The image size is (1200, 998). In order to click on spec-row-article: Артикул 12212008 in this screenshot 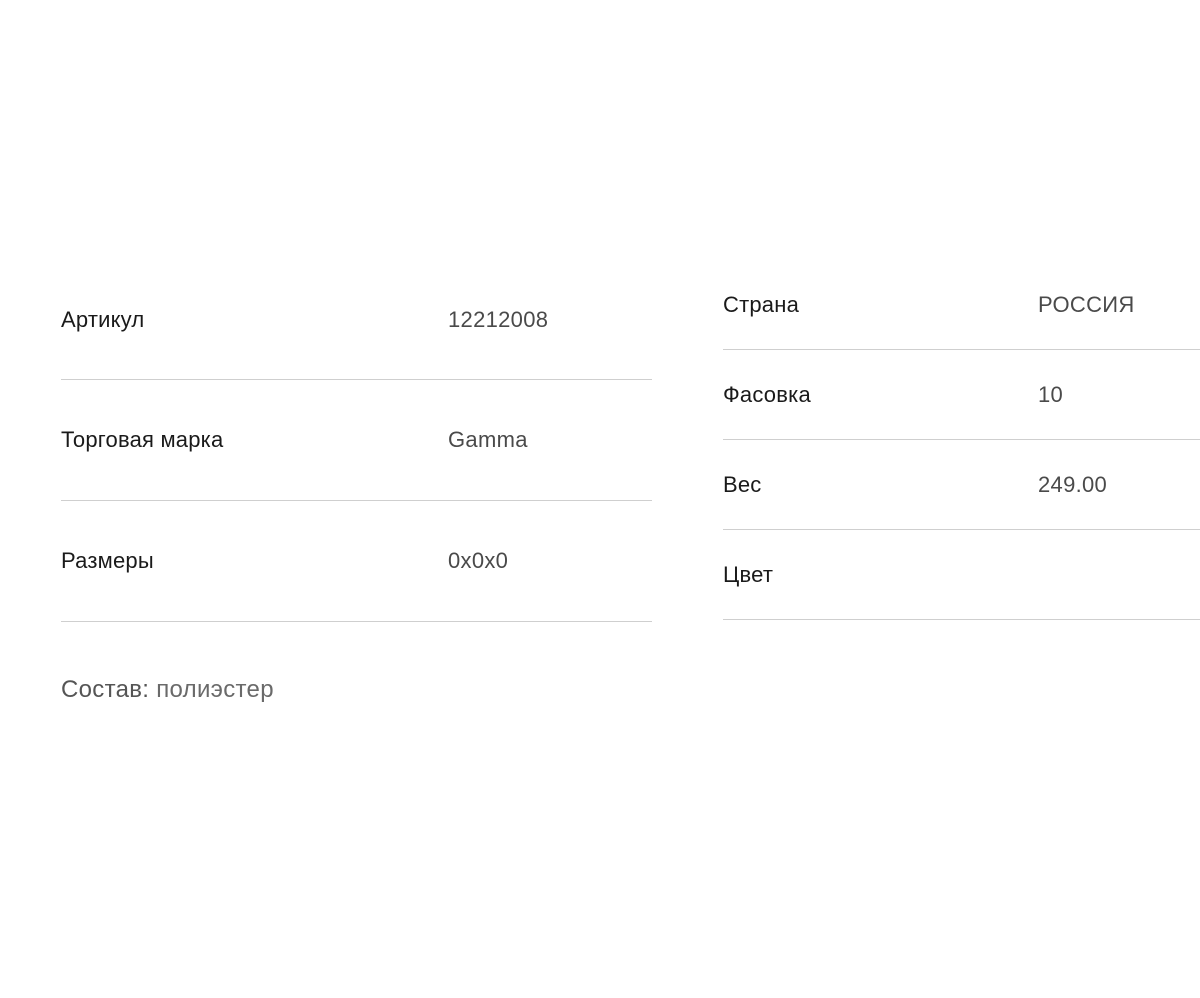, I will do `click(356, 320)`.